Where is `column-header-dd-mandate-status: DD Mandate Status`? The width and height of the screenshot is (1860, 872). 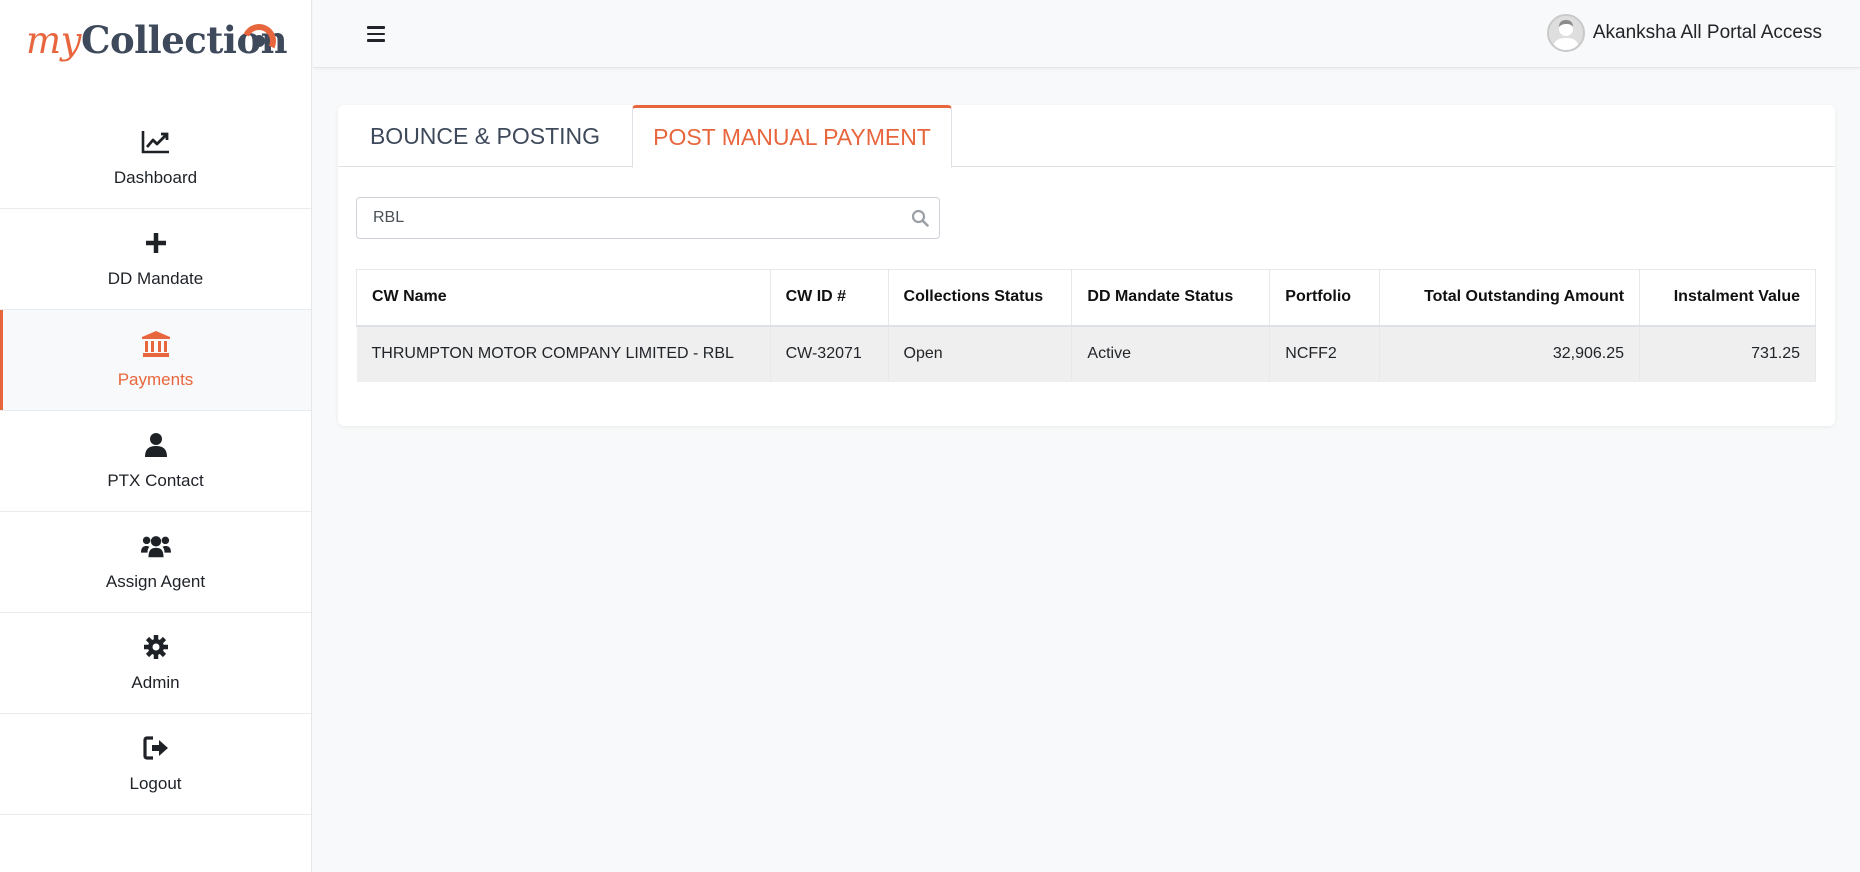 column-header-dd-mandate-status: DD Mandate Status is located at coordinates (1171, 298).